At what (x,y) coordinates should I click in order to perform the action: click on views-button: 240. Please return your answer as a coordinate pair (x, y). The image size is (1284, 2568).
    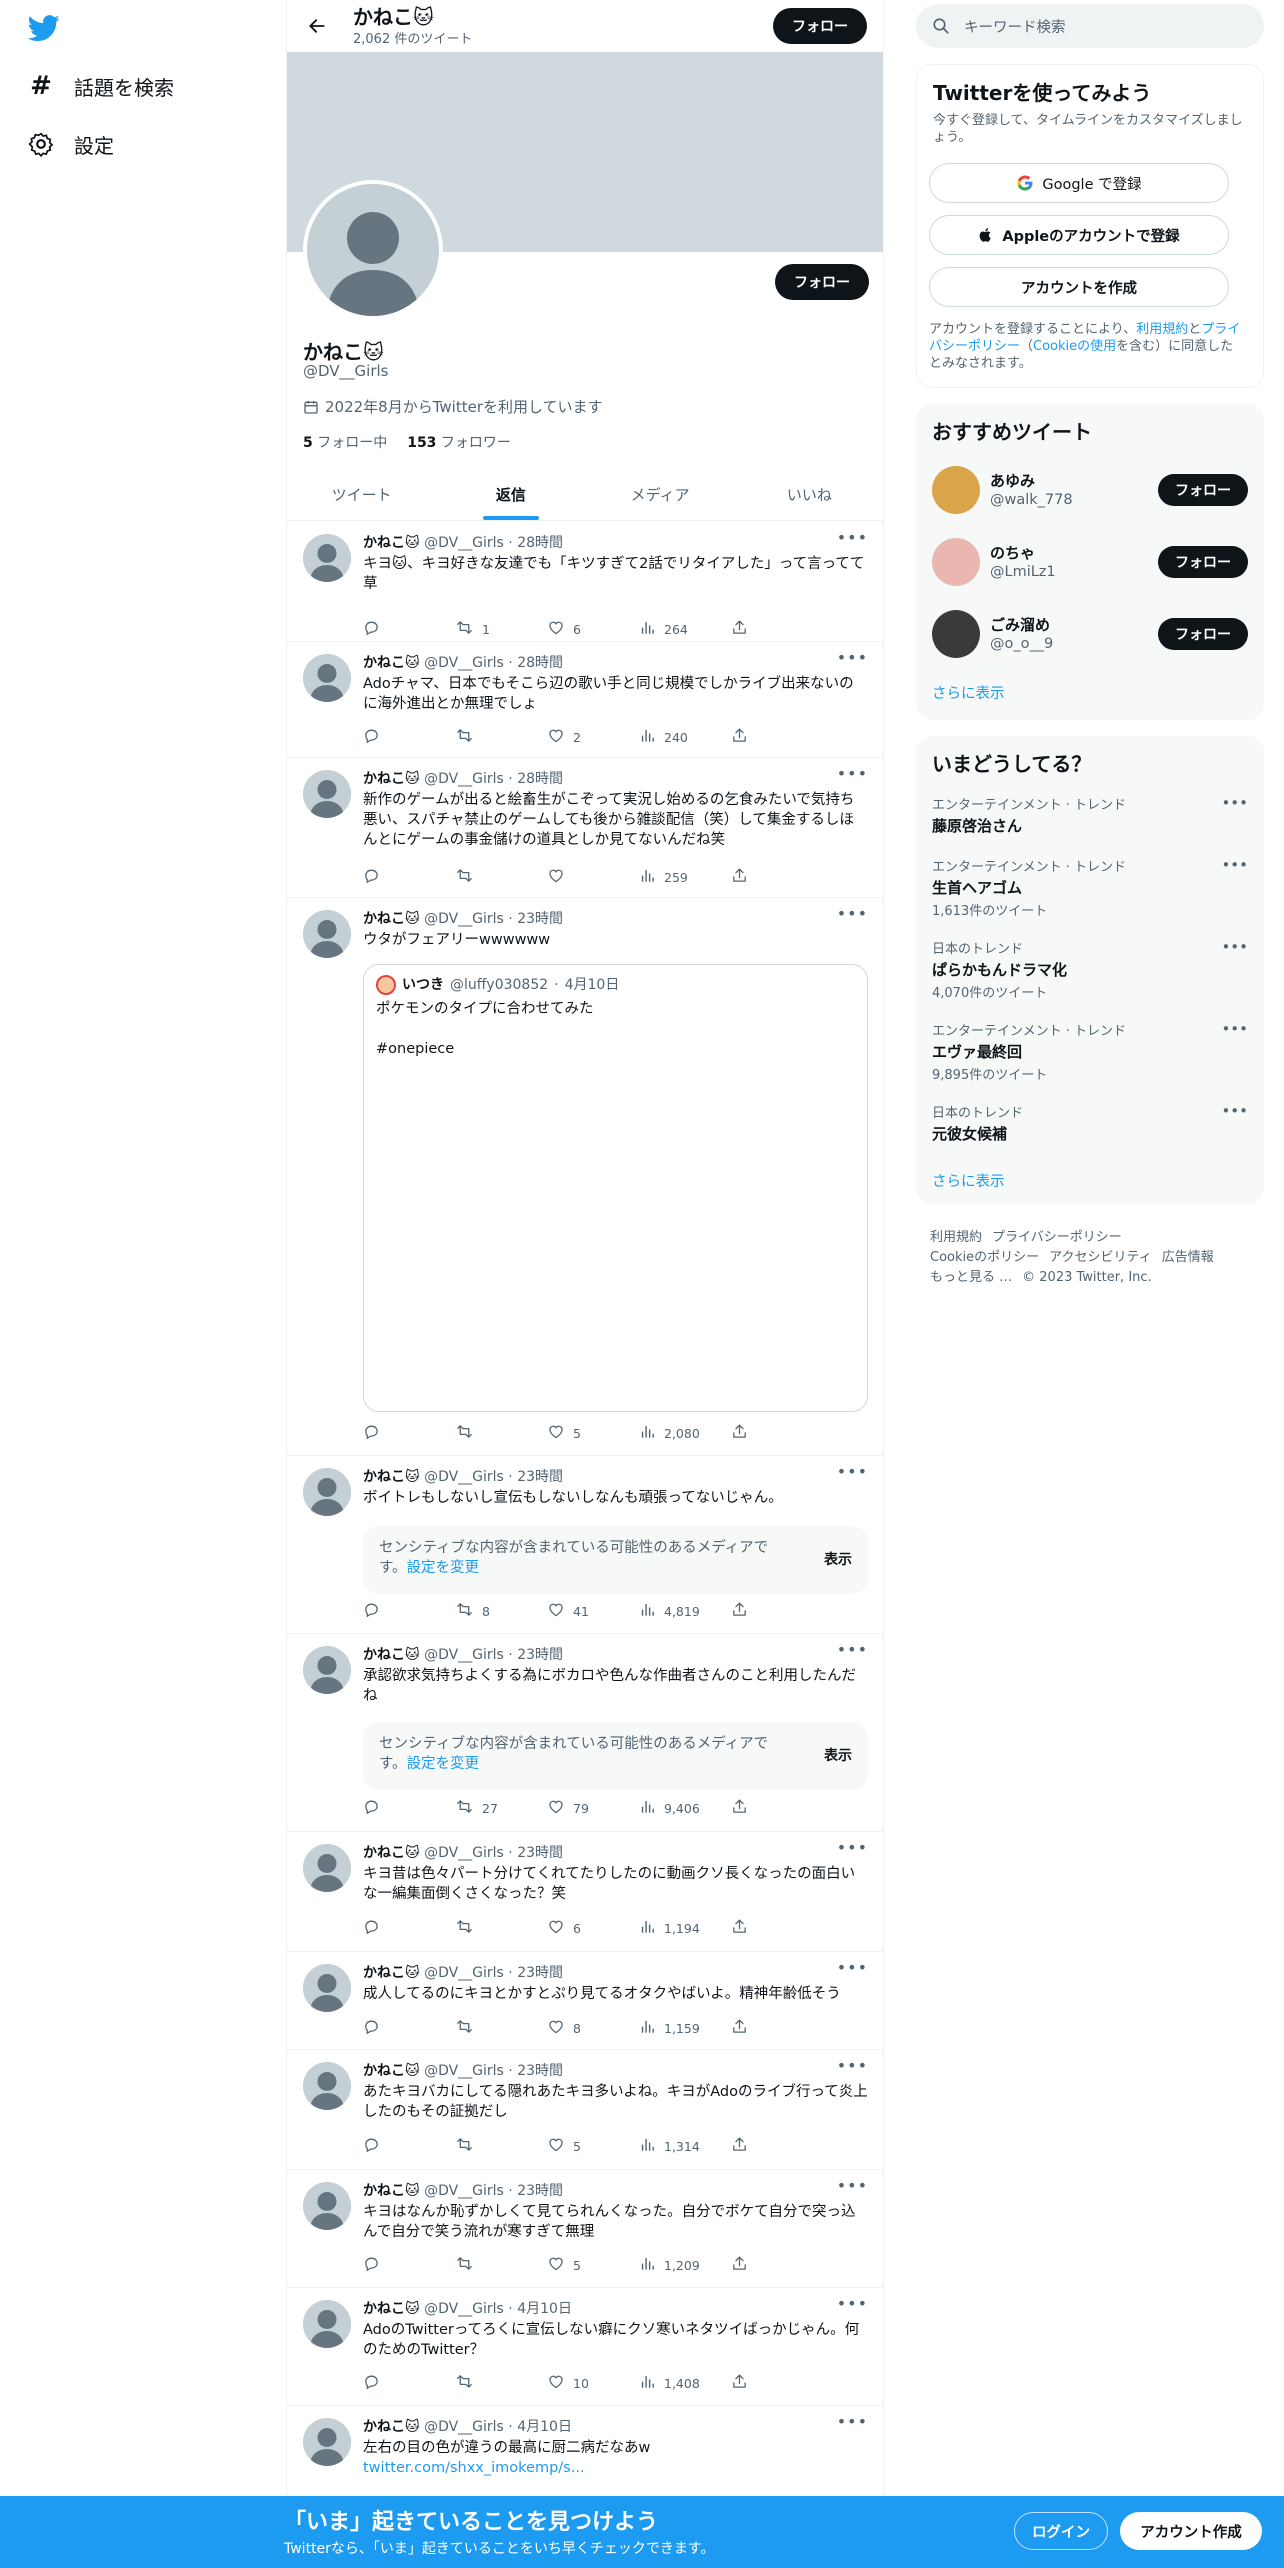
    Looking at the image, I should click on (685, 737).